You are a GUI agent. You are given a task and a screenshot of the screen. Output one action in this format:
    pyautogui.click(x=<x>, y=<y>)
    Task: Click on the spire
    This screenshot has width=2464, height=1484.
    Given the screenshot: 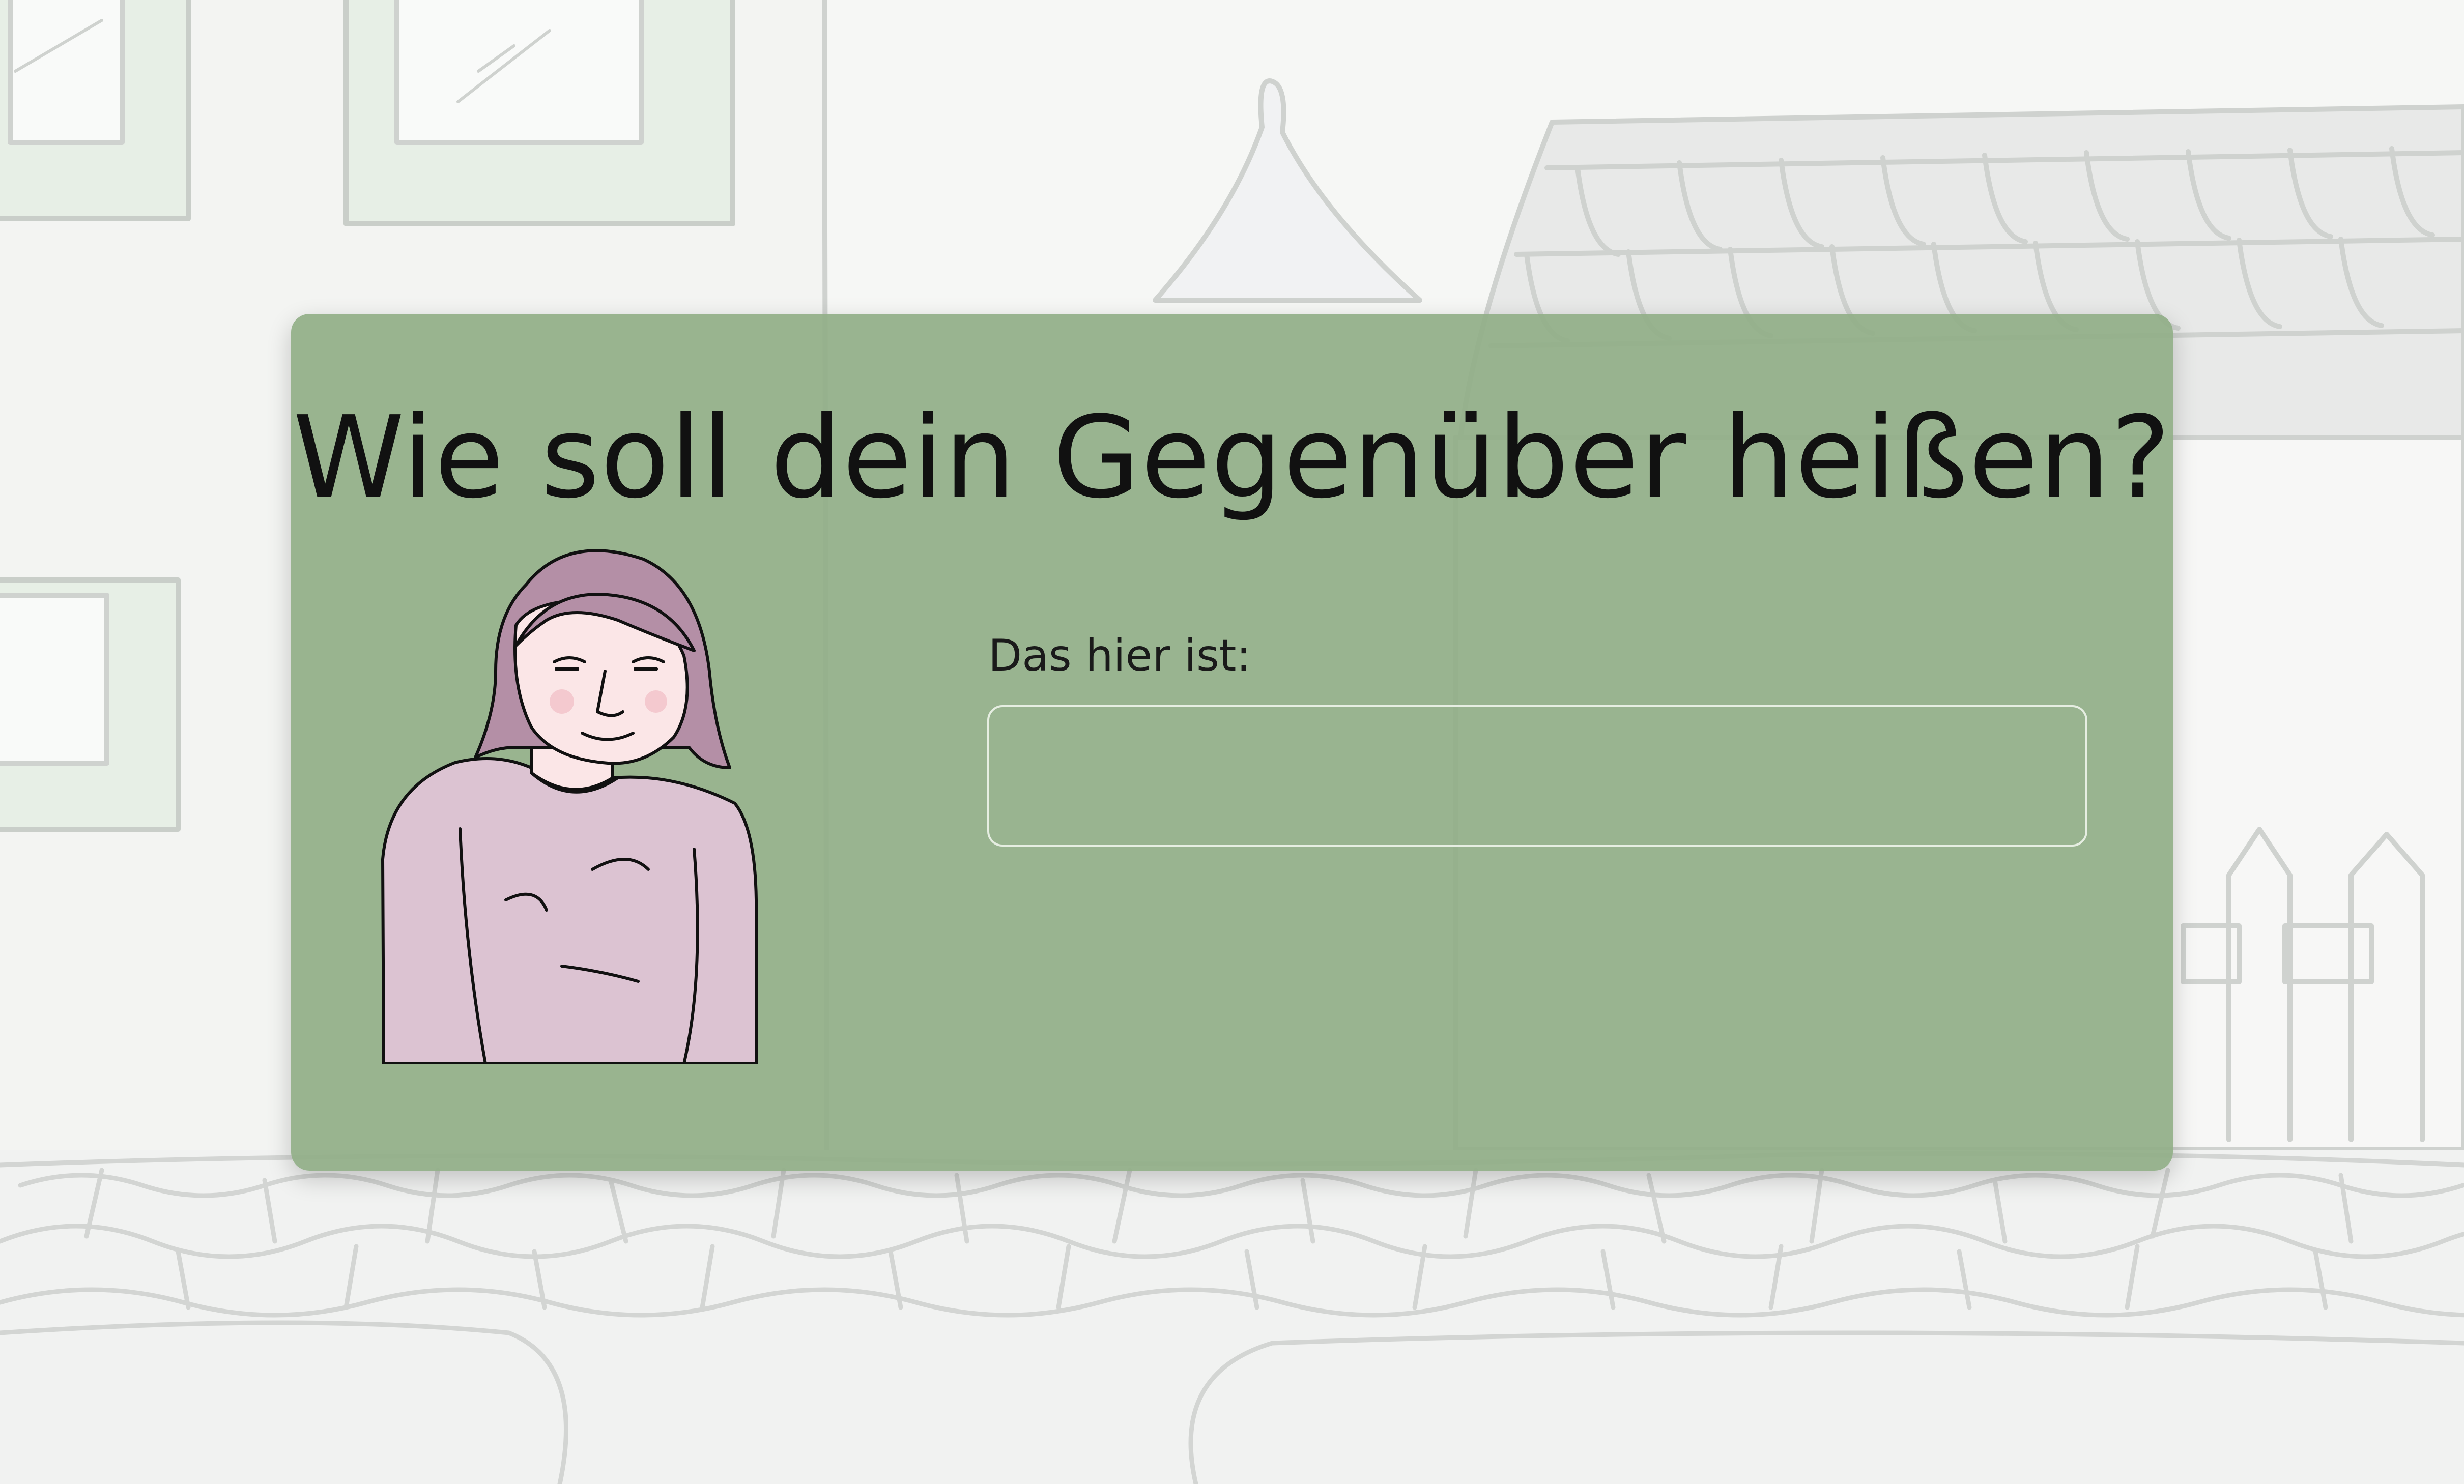 What is the action you would take?
    pyautogui.click(x=1287, y=190)
    